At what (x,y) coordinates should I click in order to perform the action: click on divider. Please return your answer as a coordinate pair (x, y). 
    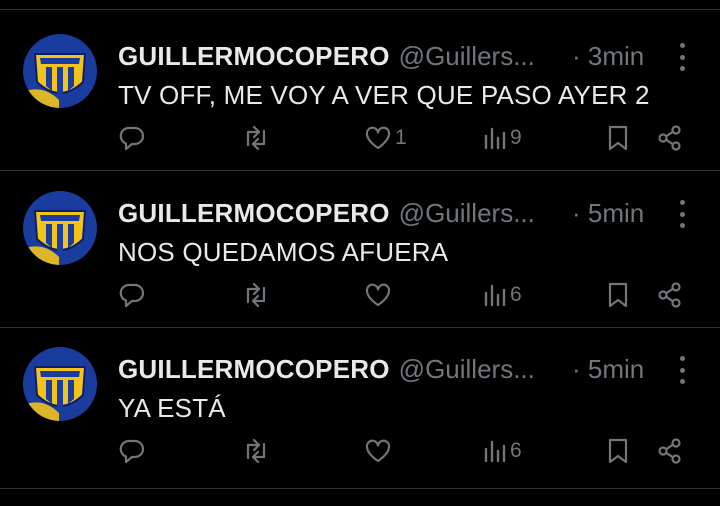
    Looking at the image, I should click on (360, 488).